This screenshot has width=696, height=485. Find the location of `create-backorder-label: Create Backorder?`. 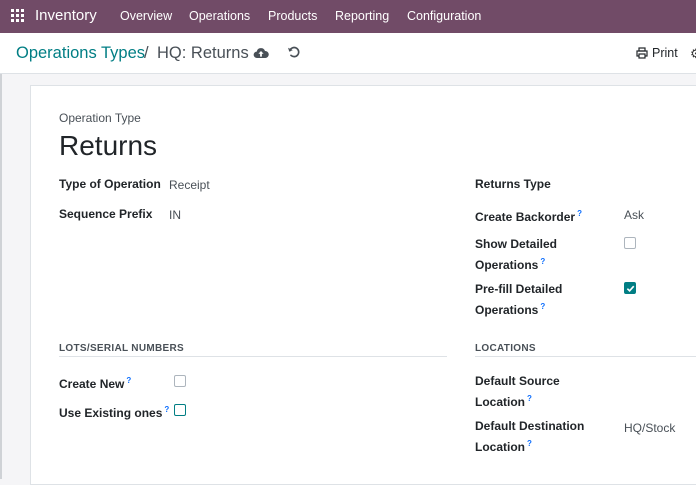

create-backorder-label: Create Backorder? is located at coordinates (528, 216).